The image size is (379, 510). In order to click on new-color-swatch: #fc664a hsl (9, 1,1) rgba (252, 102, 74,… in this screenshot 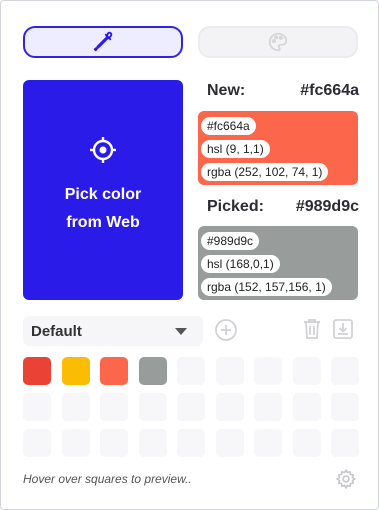, I will do `click(278, 148)`.